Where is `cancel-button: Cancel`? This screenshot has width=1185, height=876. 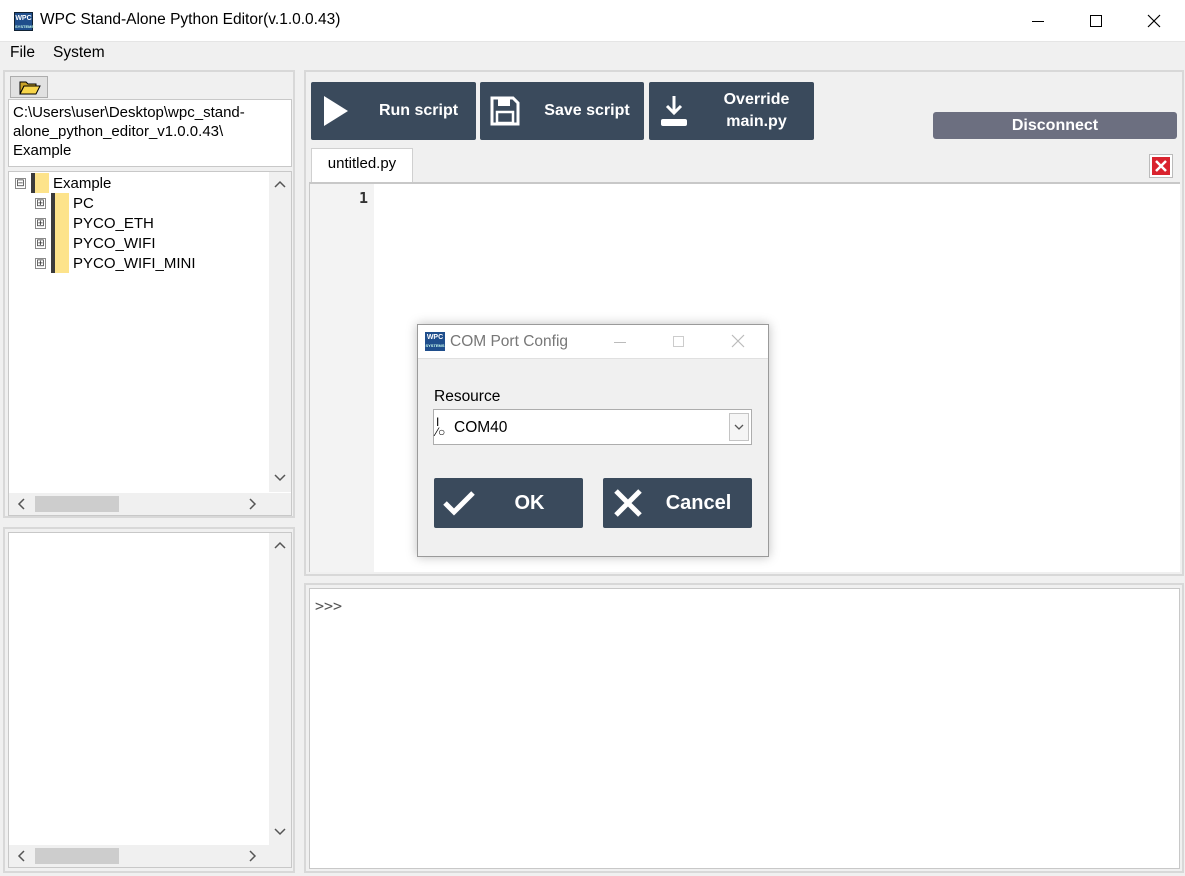
cancel-button: Cancel is located at coordinates (677, 503).